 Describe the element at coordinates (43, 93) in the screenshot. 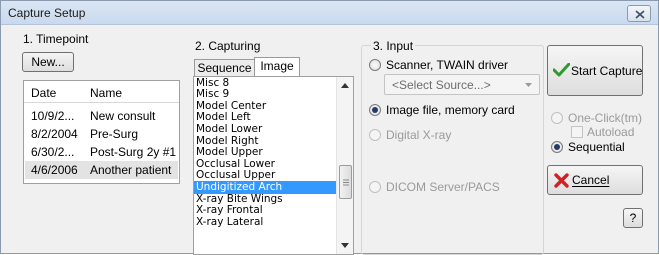

I see `column-header-date: Date` at that location.